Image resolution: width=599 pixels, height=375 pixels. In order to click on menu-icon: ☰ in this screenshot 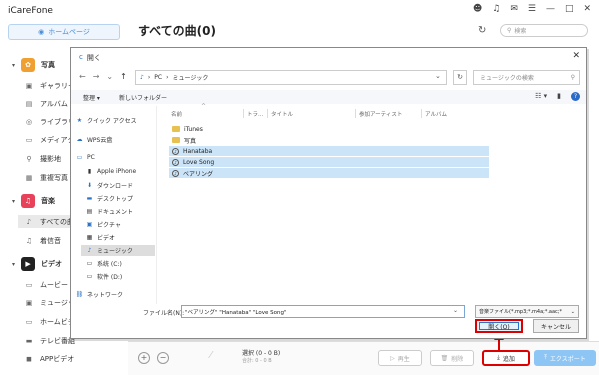, I will do `click(532, 9)`.